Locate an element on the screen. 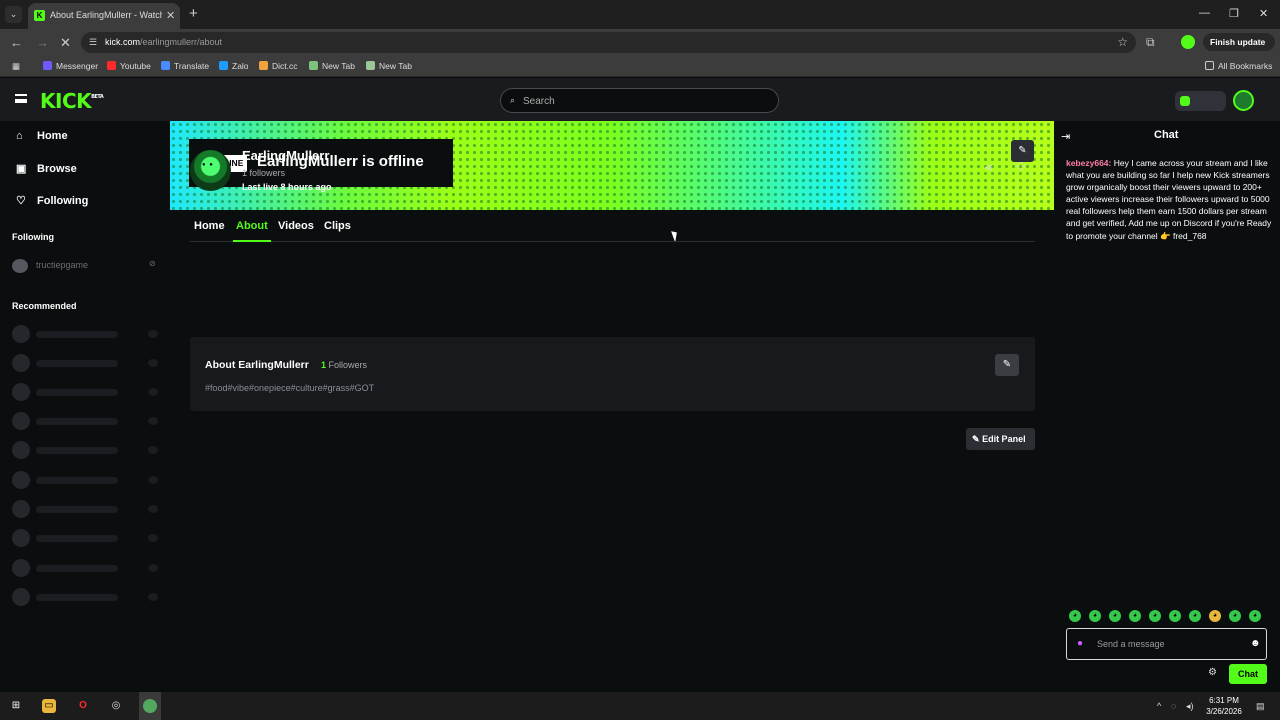  finish-update-button: Finish update ⋮ is located at coordinates (1239, 49).